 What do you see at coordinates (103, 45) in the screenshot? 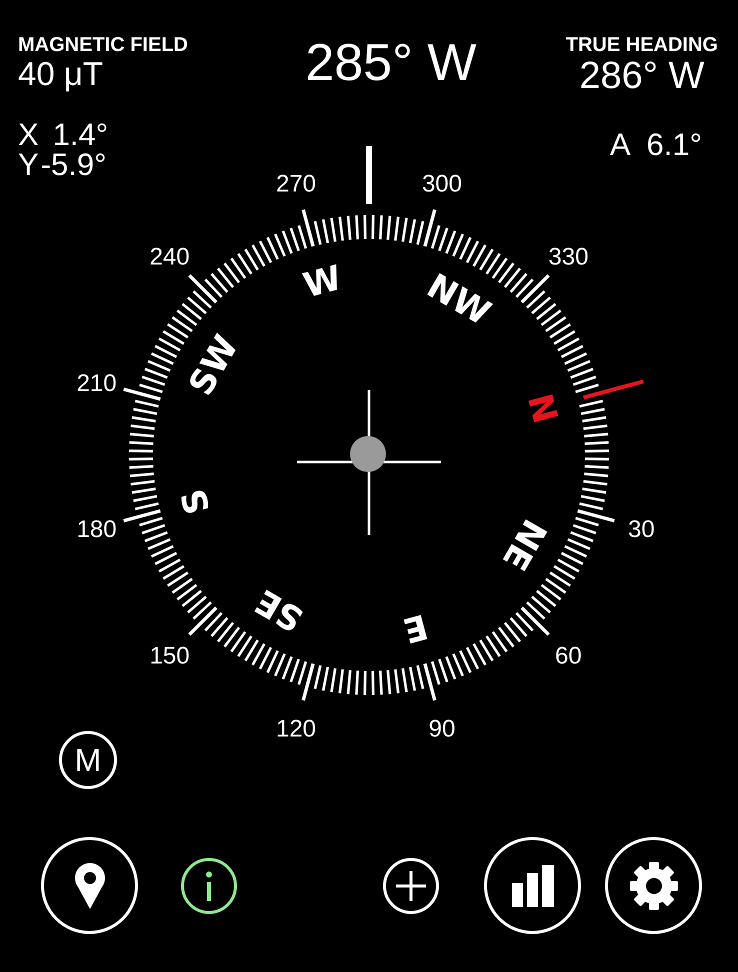
I see `field-label: MAGNETIC FIELD` at bounding box center [103, 45].